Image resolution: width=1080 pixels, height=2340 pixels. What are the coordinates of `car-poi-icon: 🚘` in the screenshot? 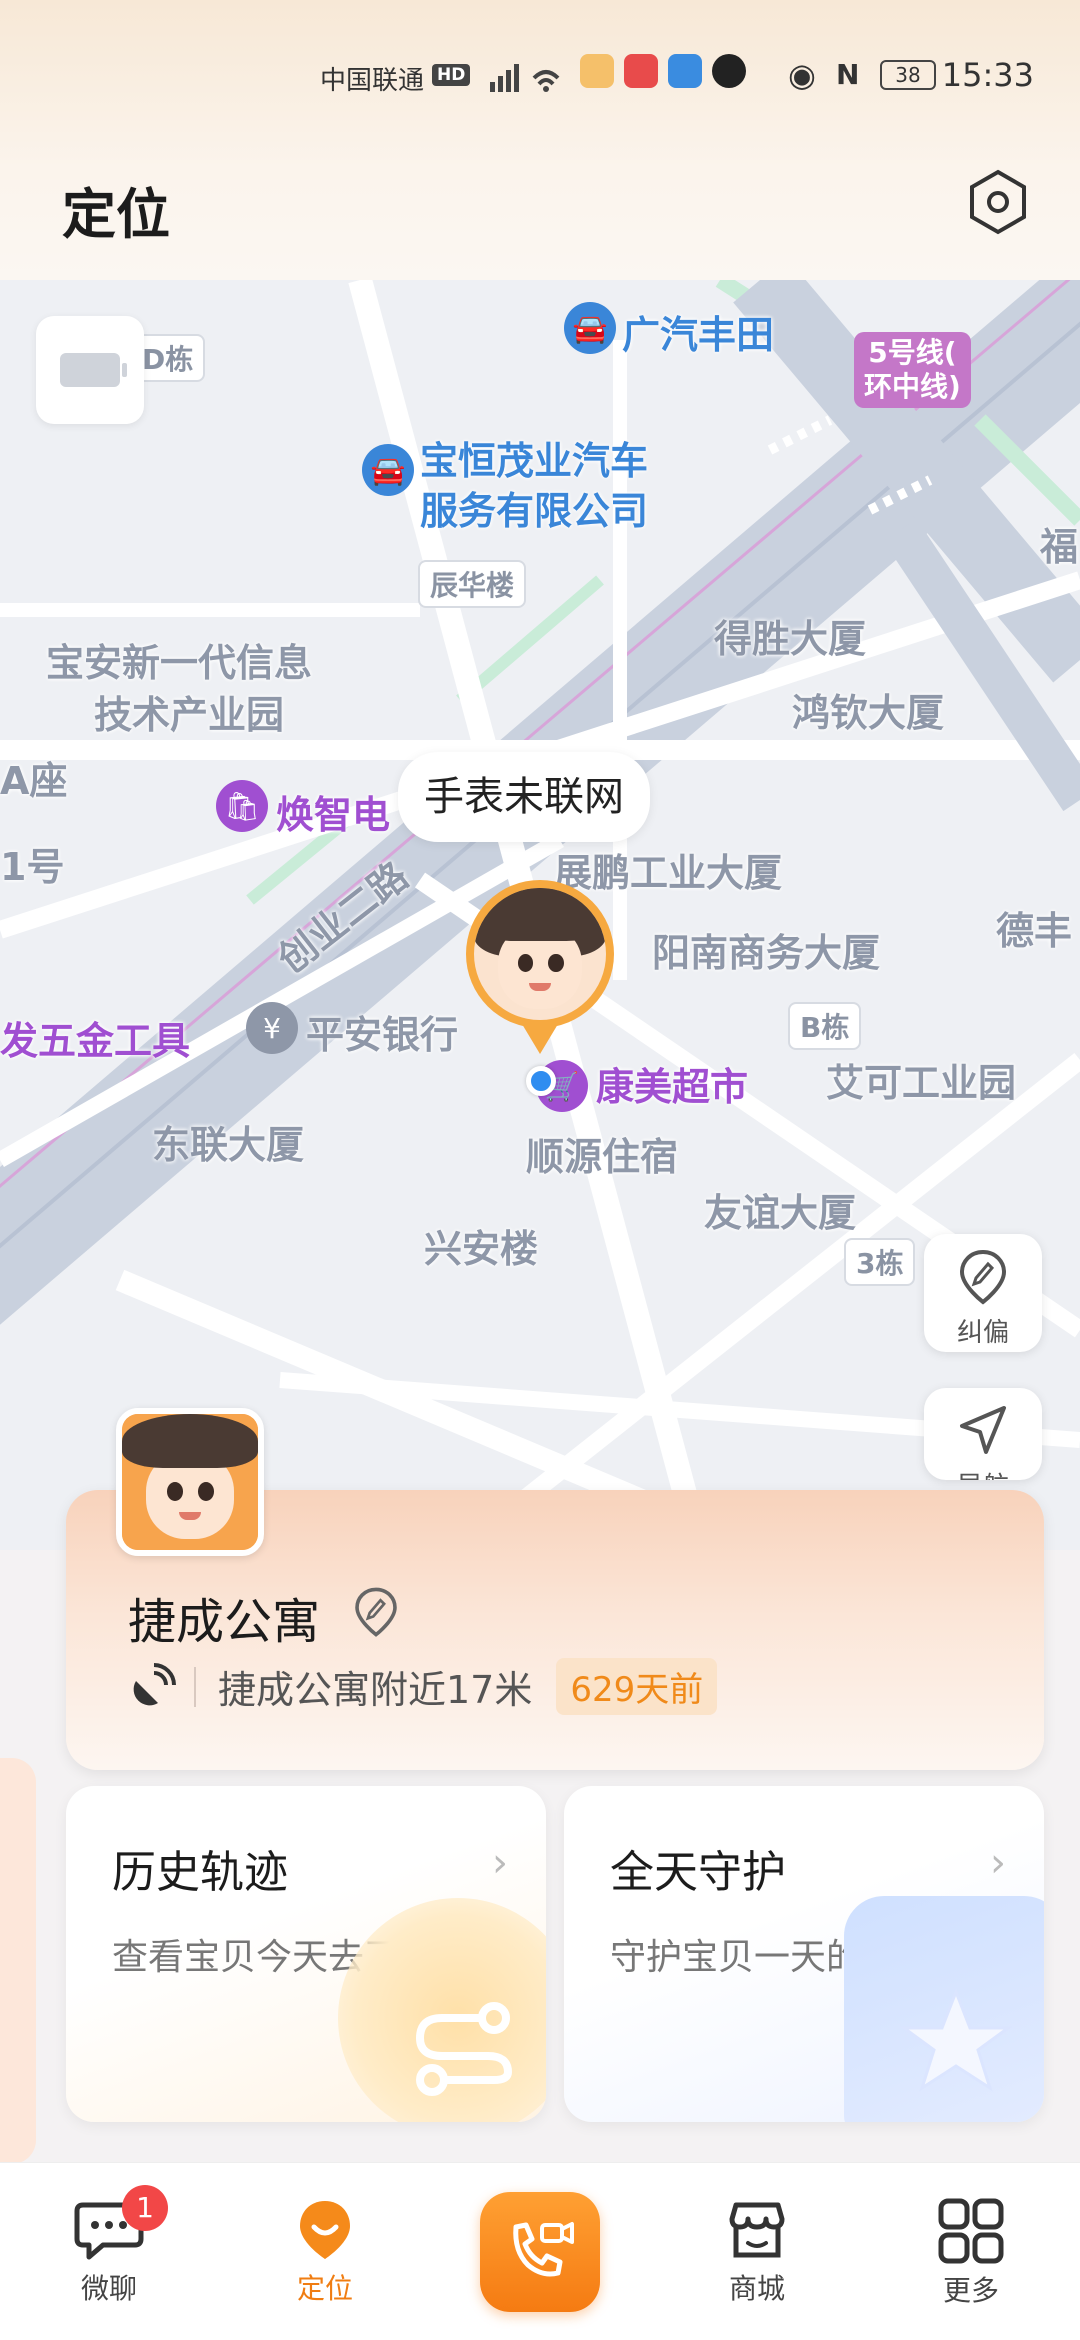 It's located at (590, 328).